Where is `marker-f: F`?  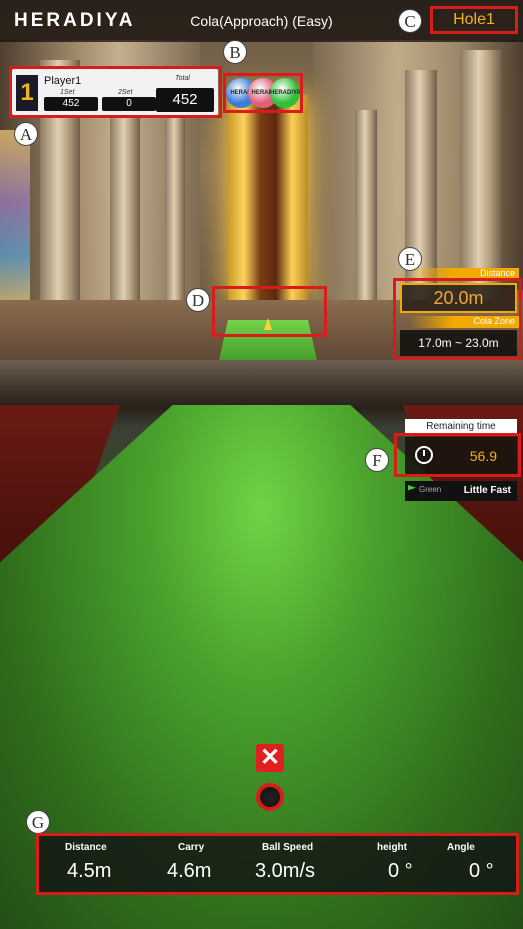
marker-f: F is located at coordinates (377, 460).